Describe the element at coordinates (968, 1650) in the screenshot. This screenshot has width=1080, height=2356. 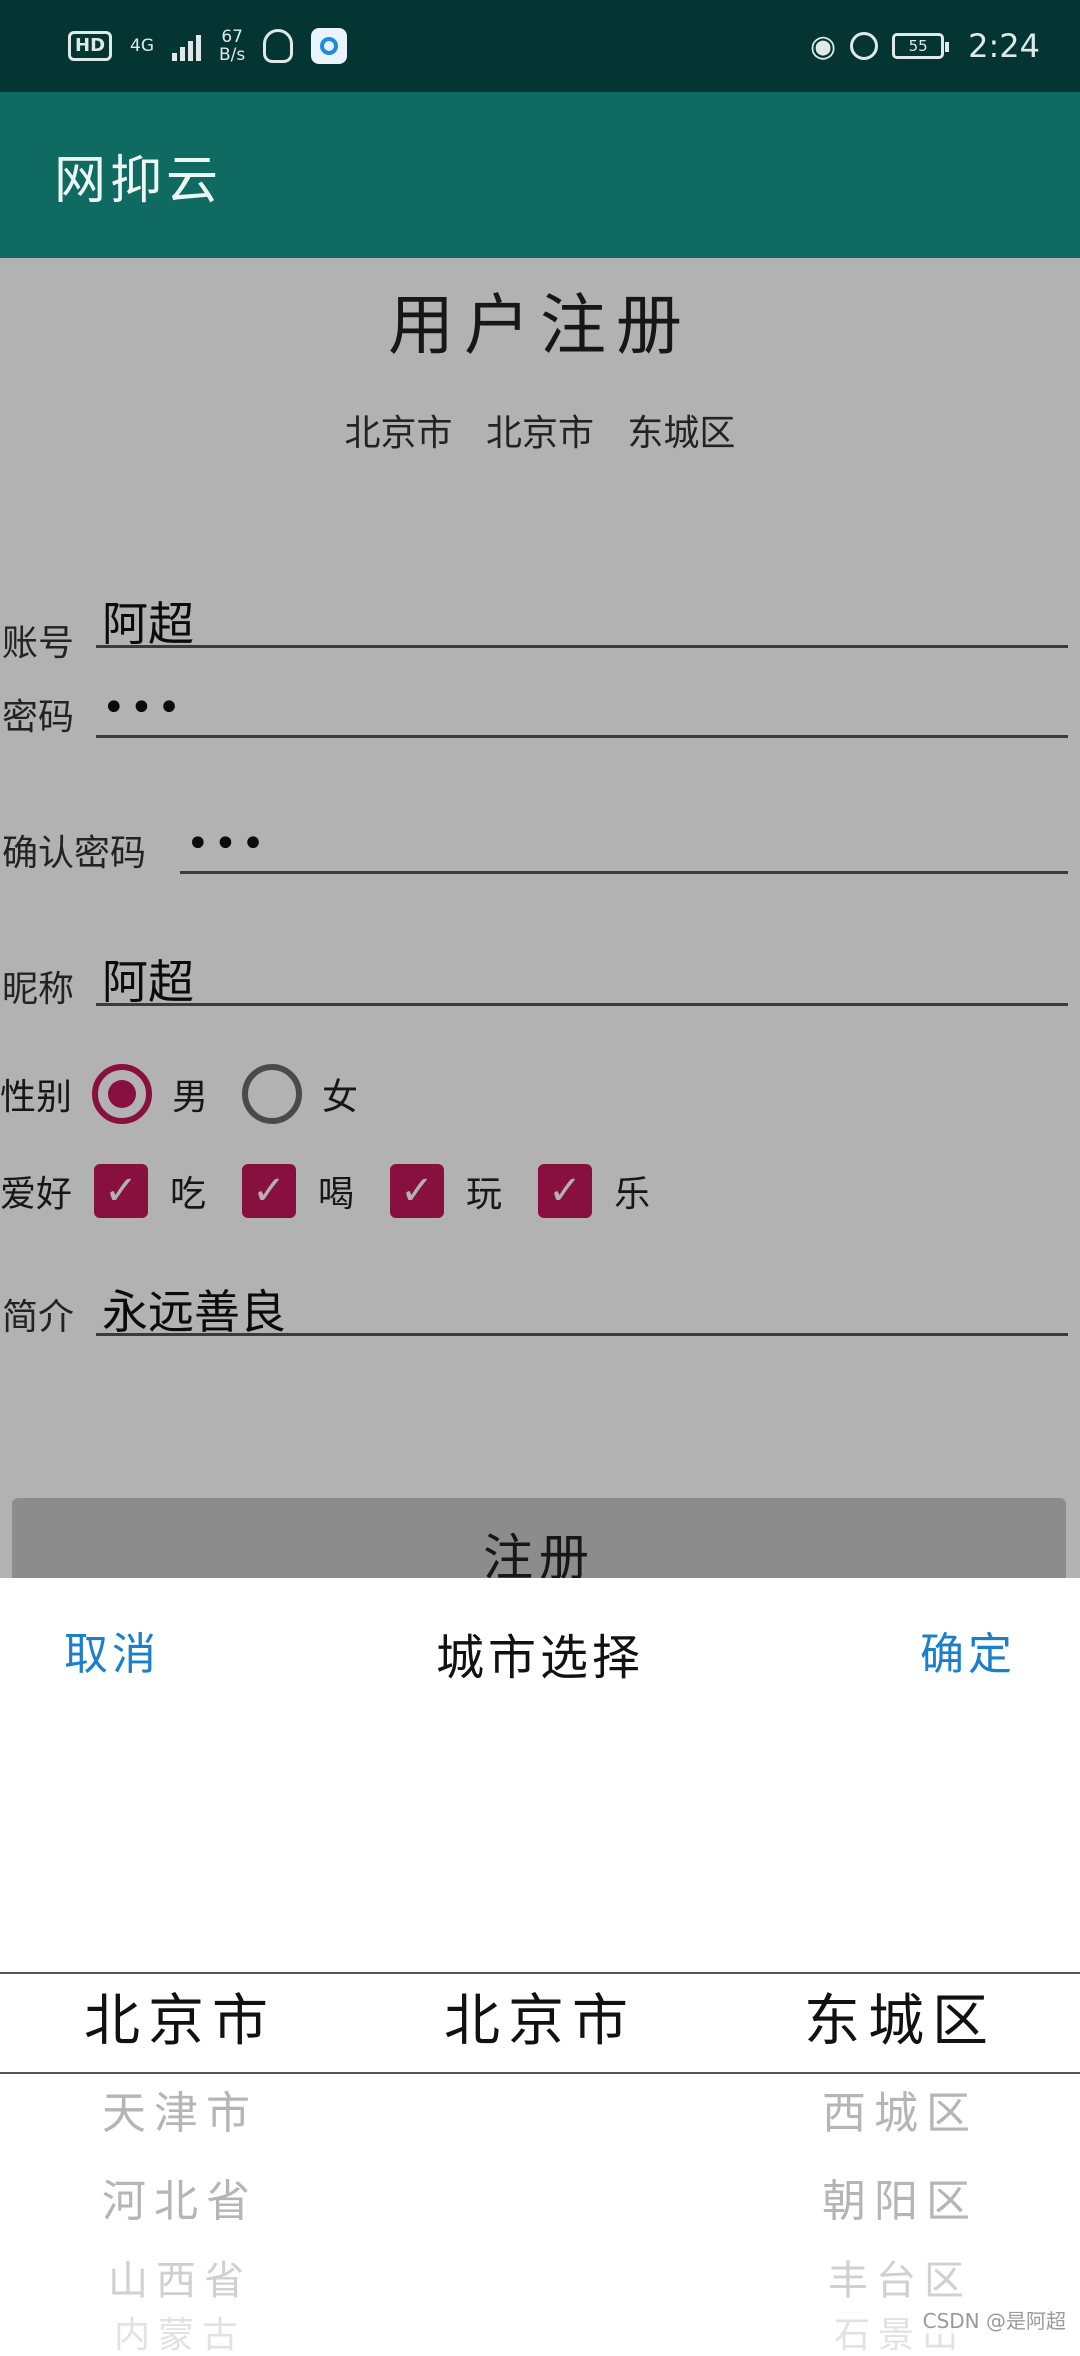
I see `confirm-button: 确定` at that location.